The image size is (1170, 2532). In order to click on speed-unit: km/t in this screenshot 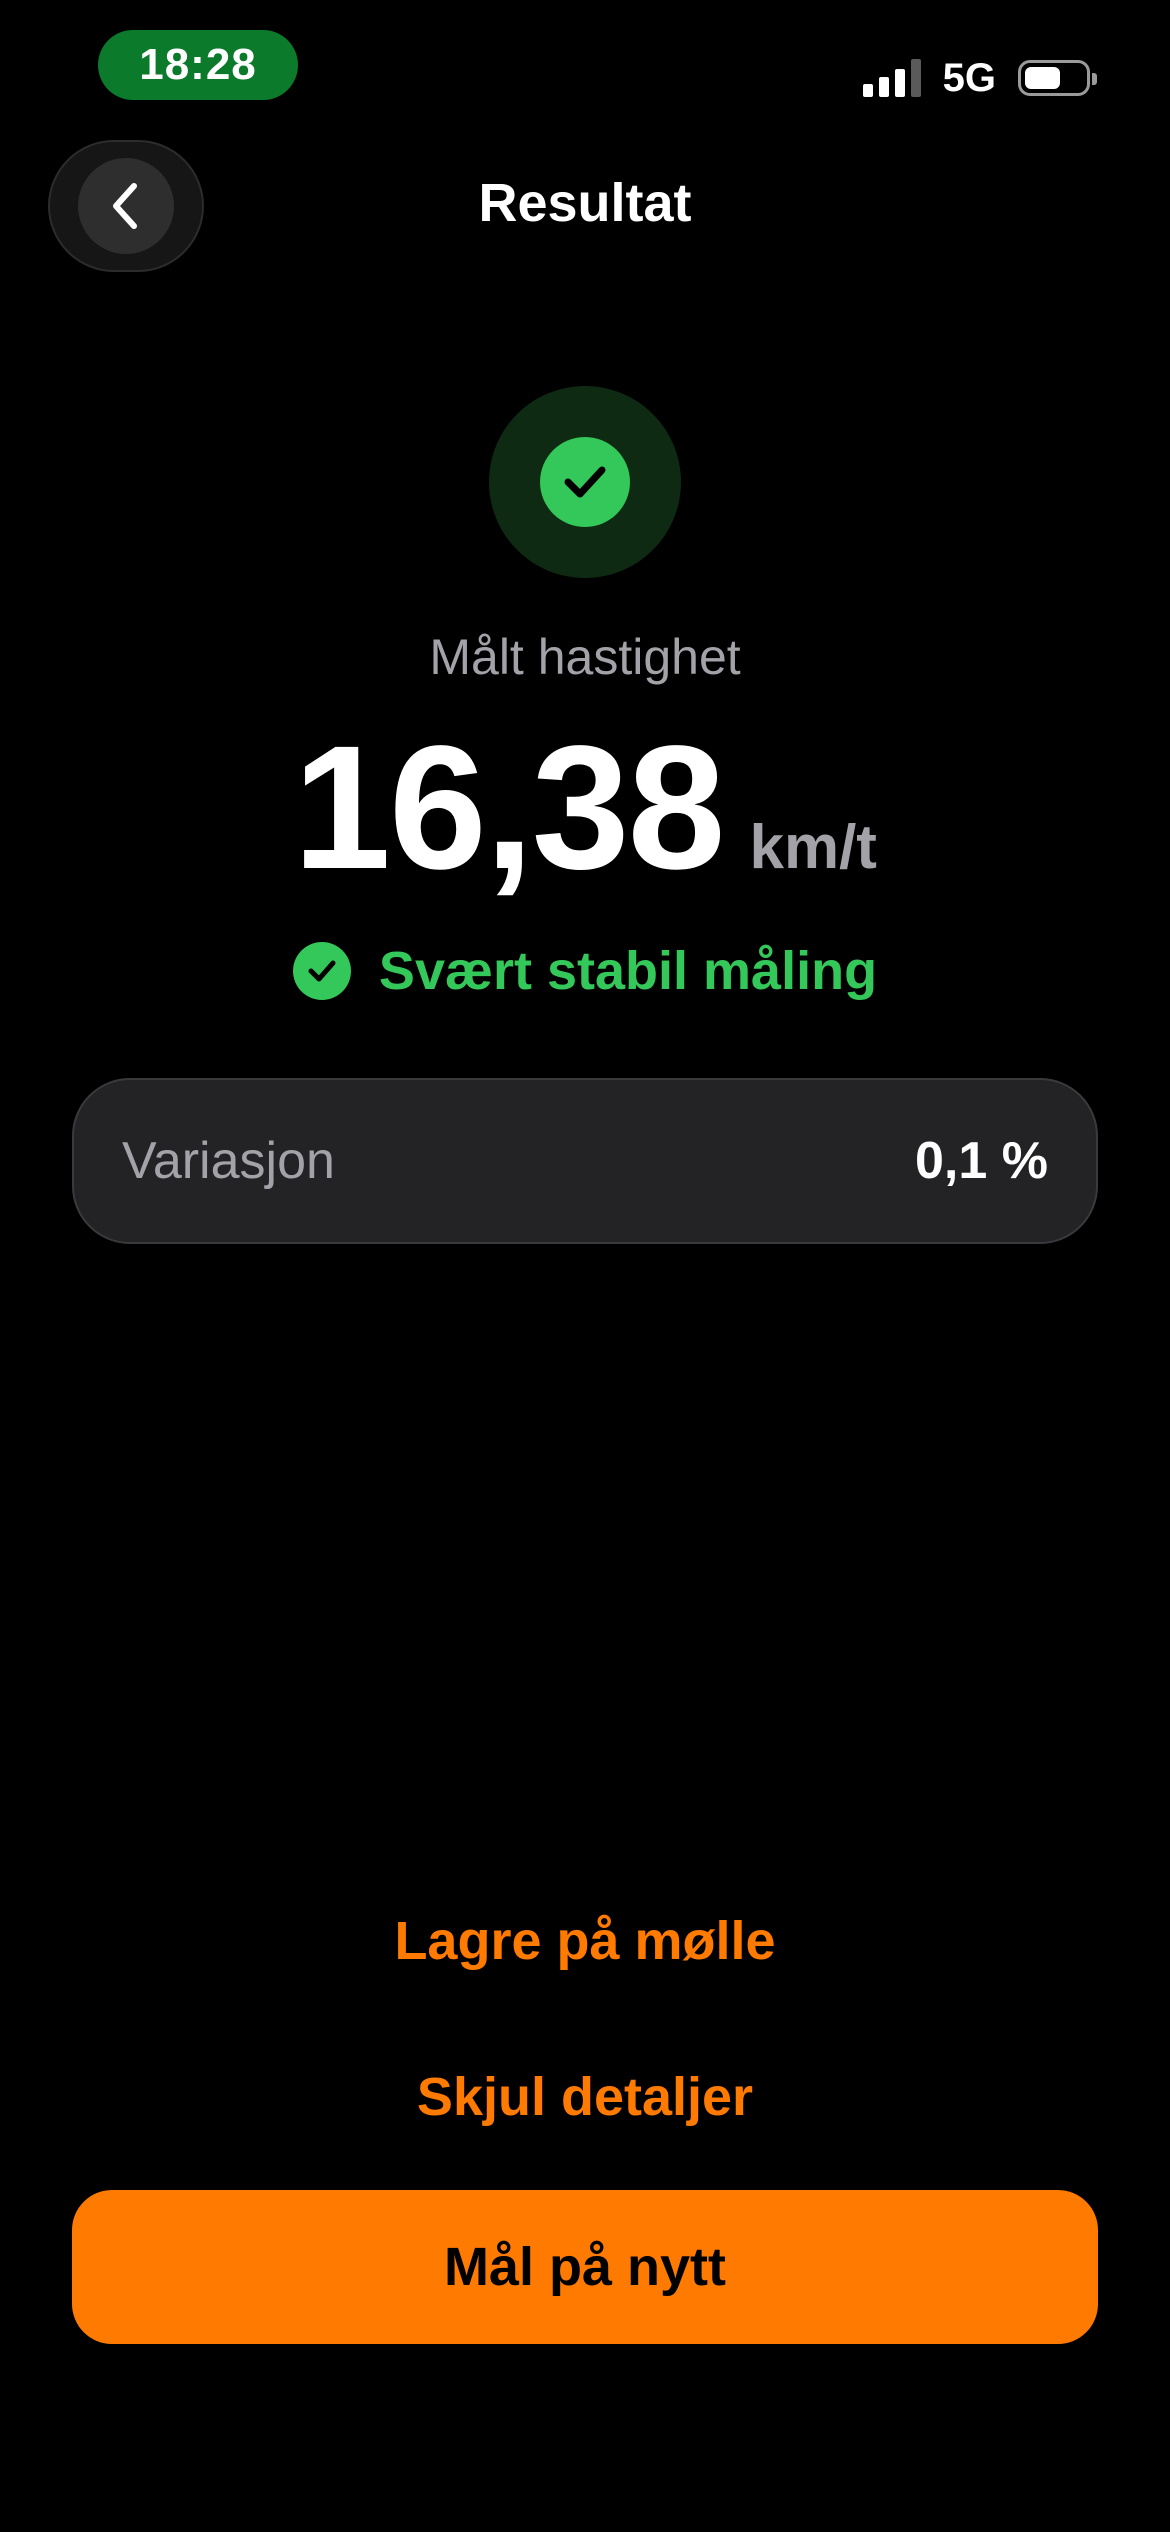, I will do `click(813, 847)`.